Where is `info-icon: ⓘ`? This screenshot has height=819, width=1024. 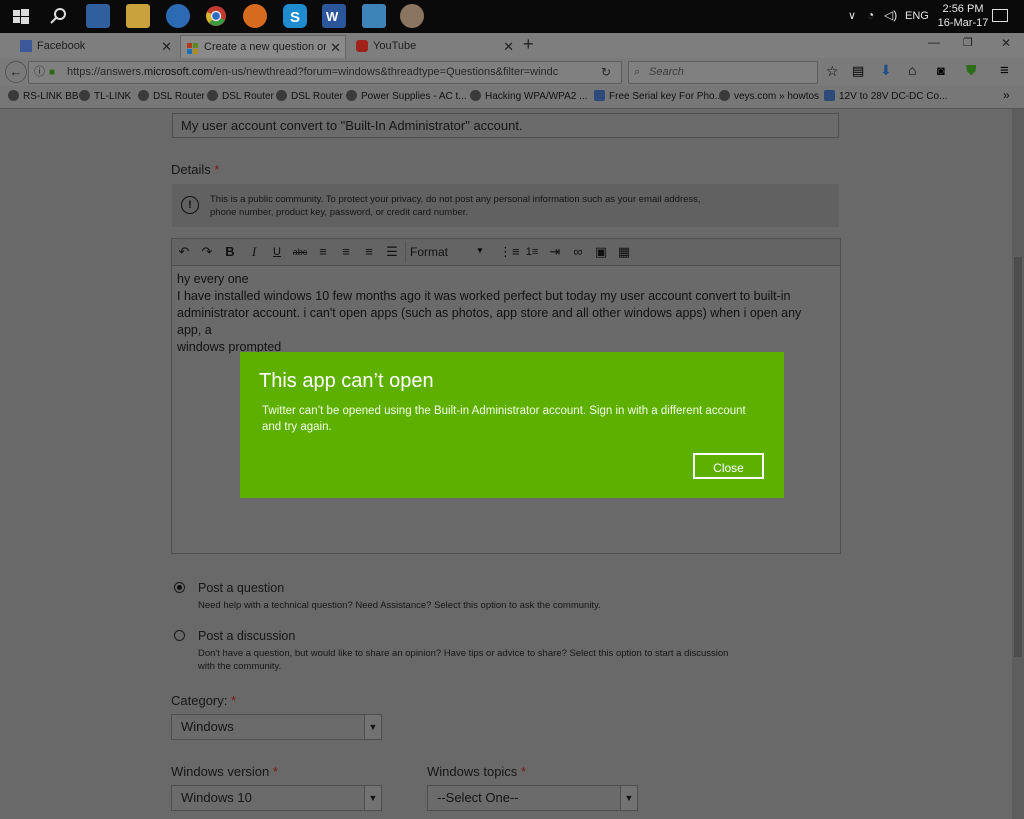
info-icon: ⓘ is located at coordinates (39, 72).